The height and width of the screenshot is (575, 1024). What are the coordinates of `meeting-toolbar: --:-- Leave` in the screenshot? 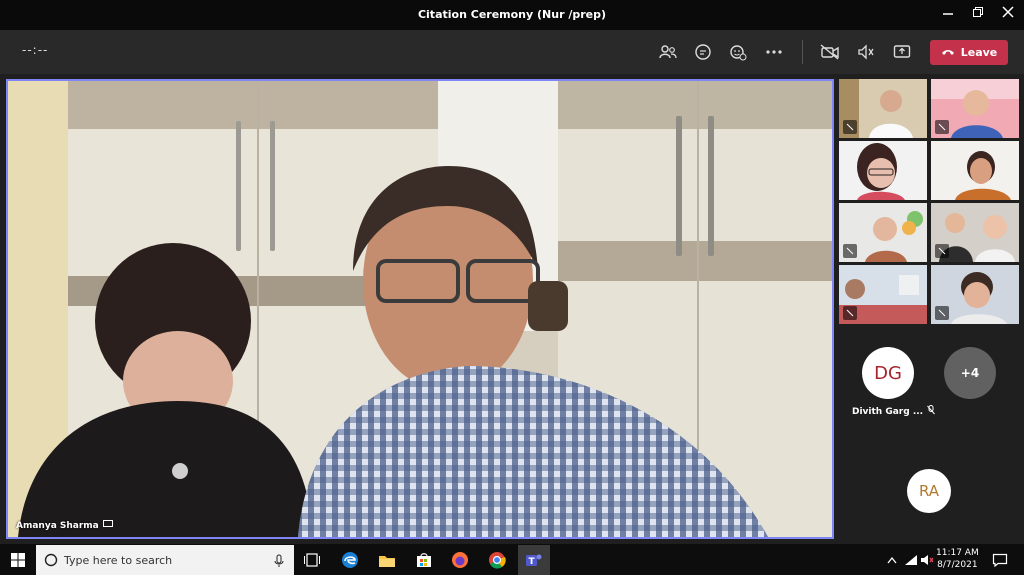 It's located at (512, 52).